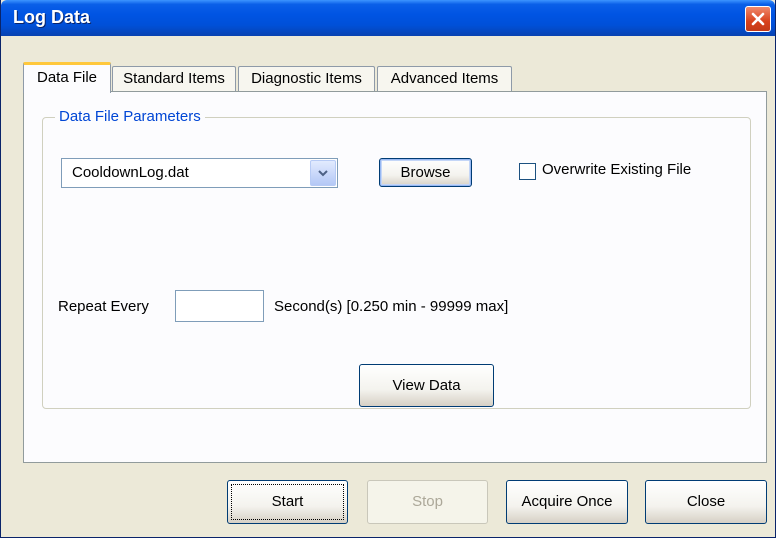  Describe the element at coordinates (219, 306) in the screenshot. I see `repeat-interval-input` at that location.